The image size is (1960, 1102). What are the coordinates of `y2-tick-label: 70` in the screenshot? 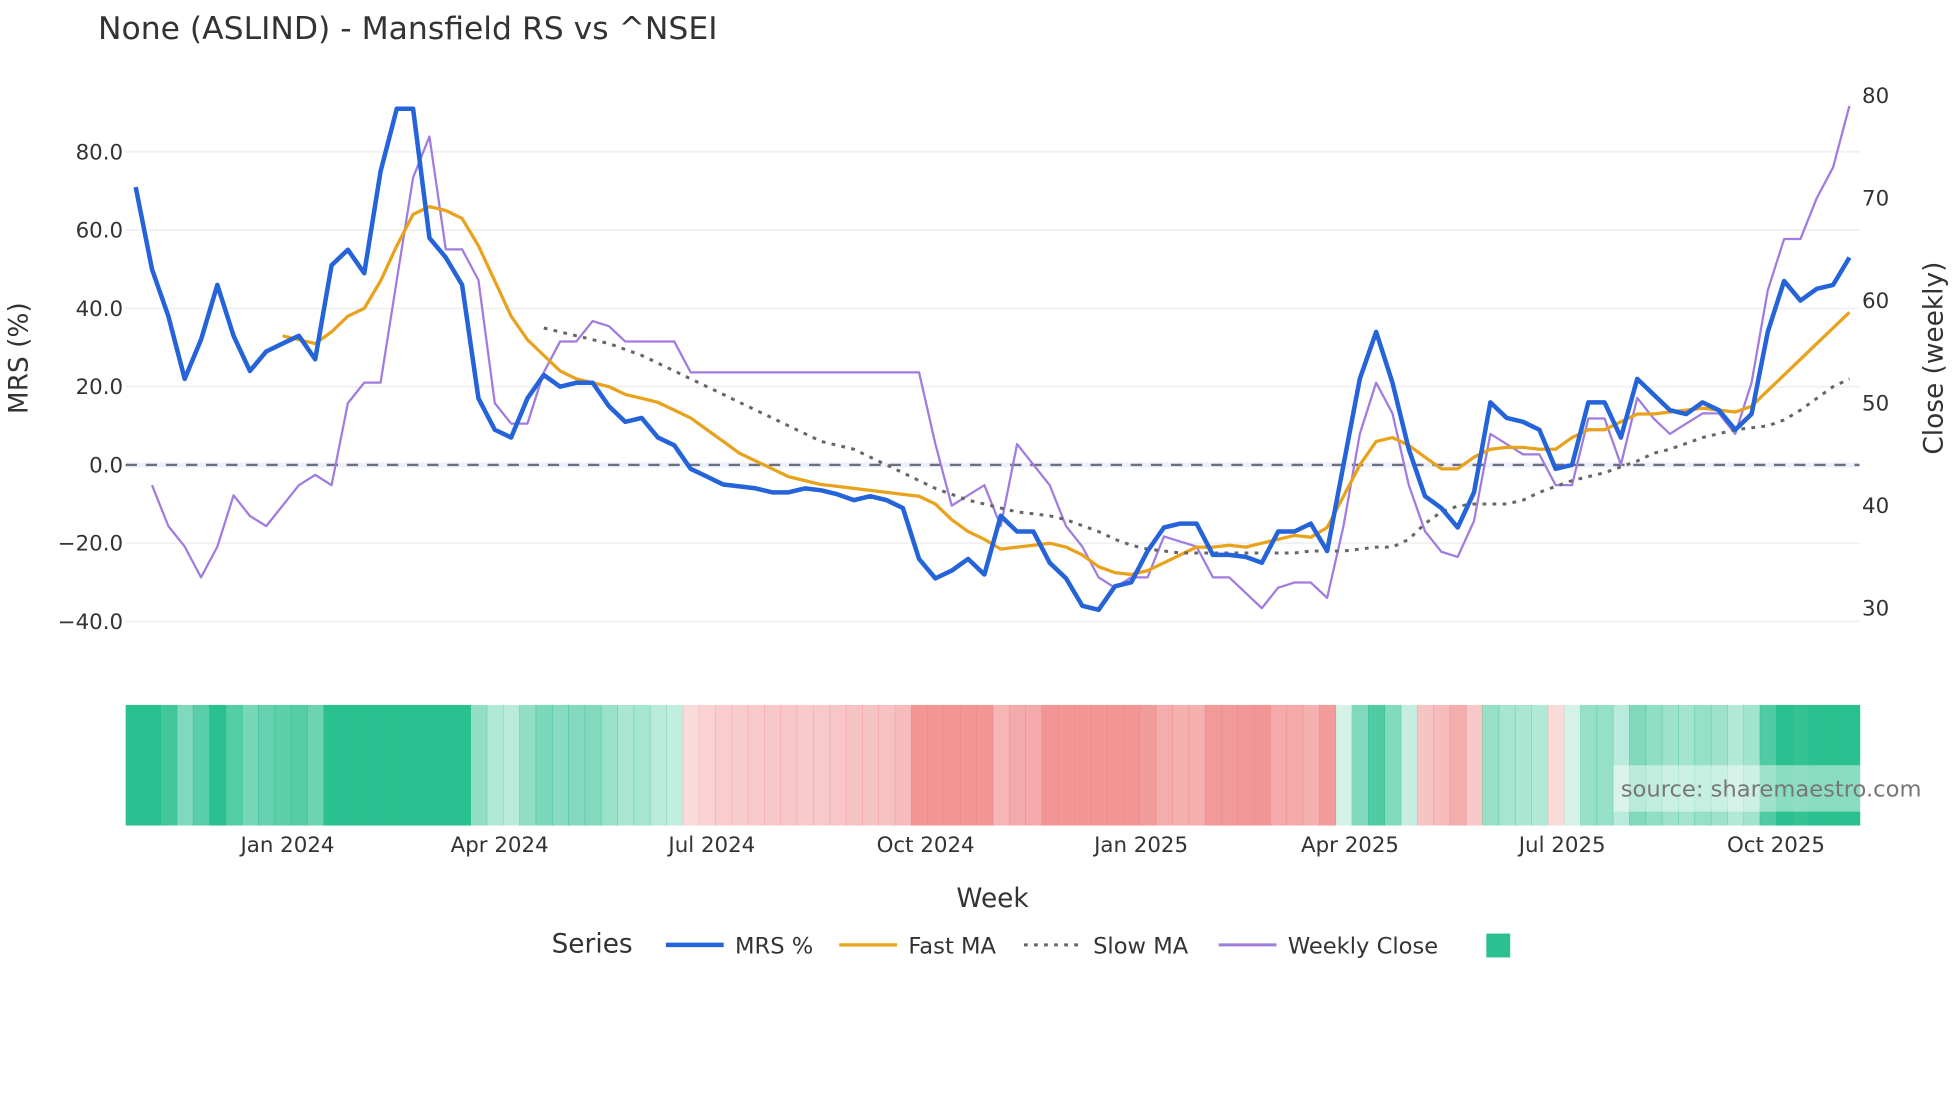 It's located at (1875, 199).